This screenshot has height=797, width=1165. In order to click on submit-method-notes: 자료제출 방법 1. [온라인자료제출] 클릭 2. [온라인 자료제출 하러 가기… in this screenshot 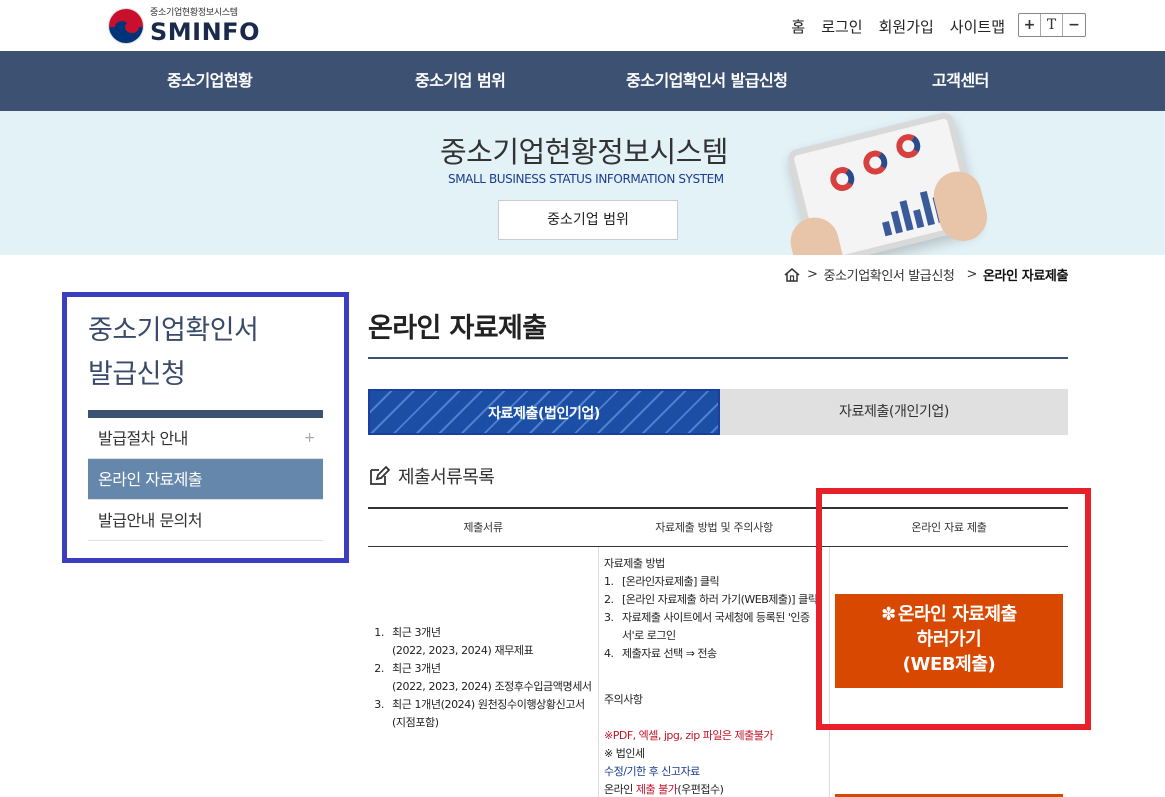, I will do `click(714, 676)`.